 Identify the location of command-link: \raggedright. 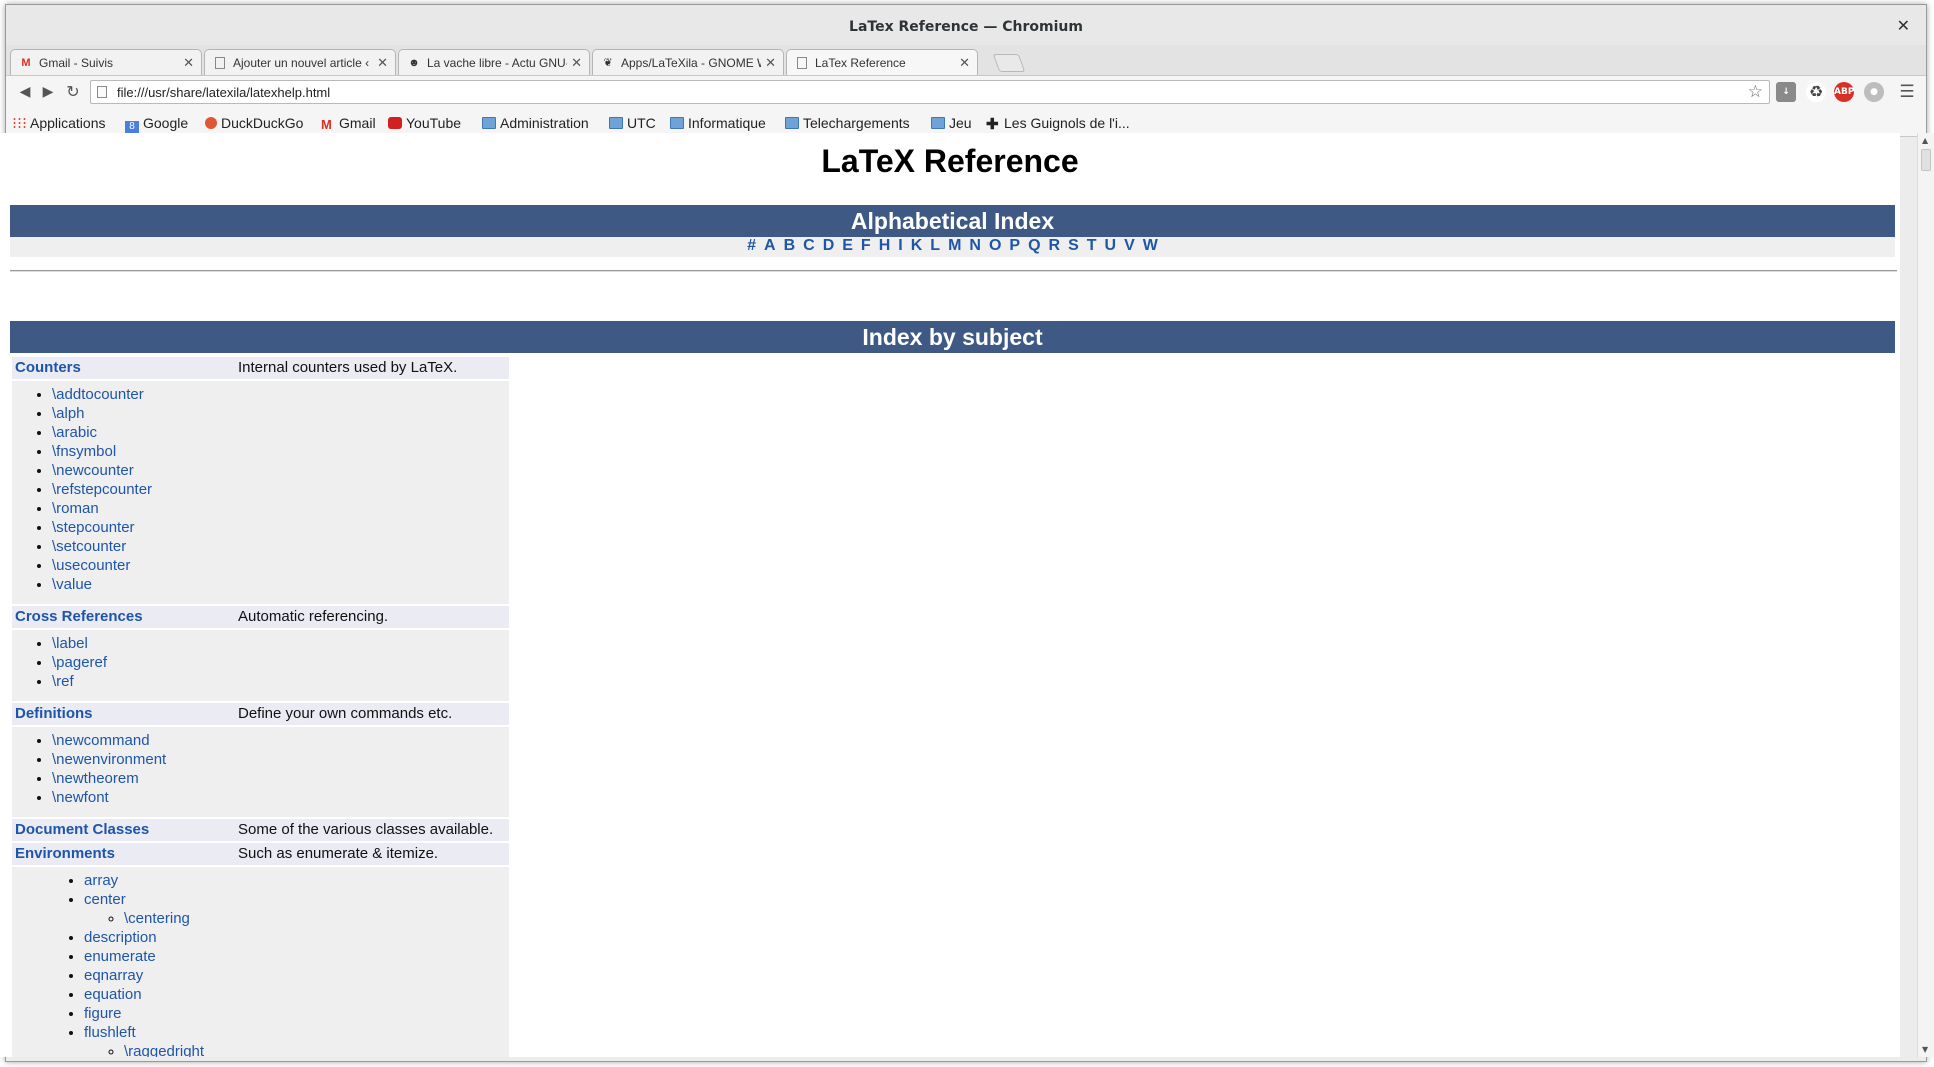
(164, 1050).